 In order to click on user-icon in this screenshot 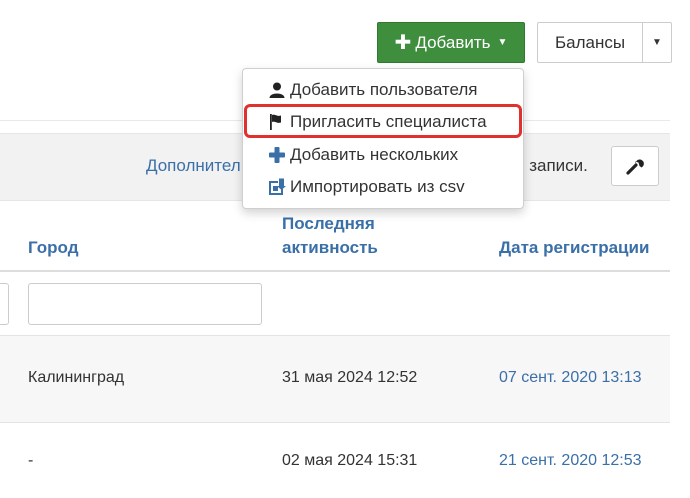, I will do `click(277, 90)`.